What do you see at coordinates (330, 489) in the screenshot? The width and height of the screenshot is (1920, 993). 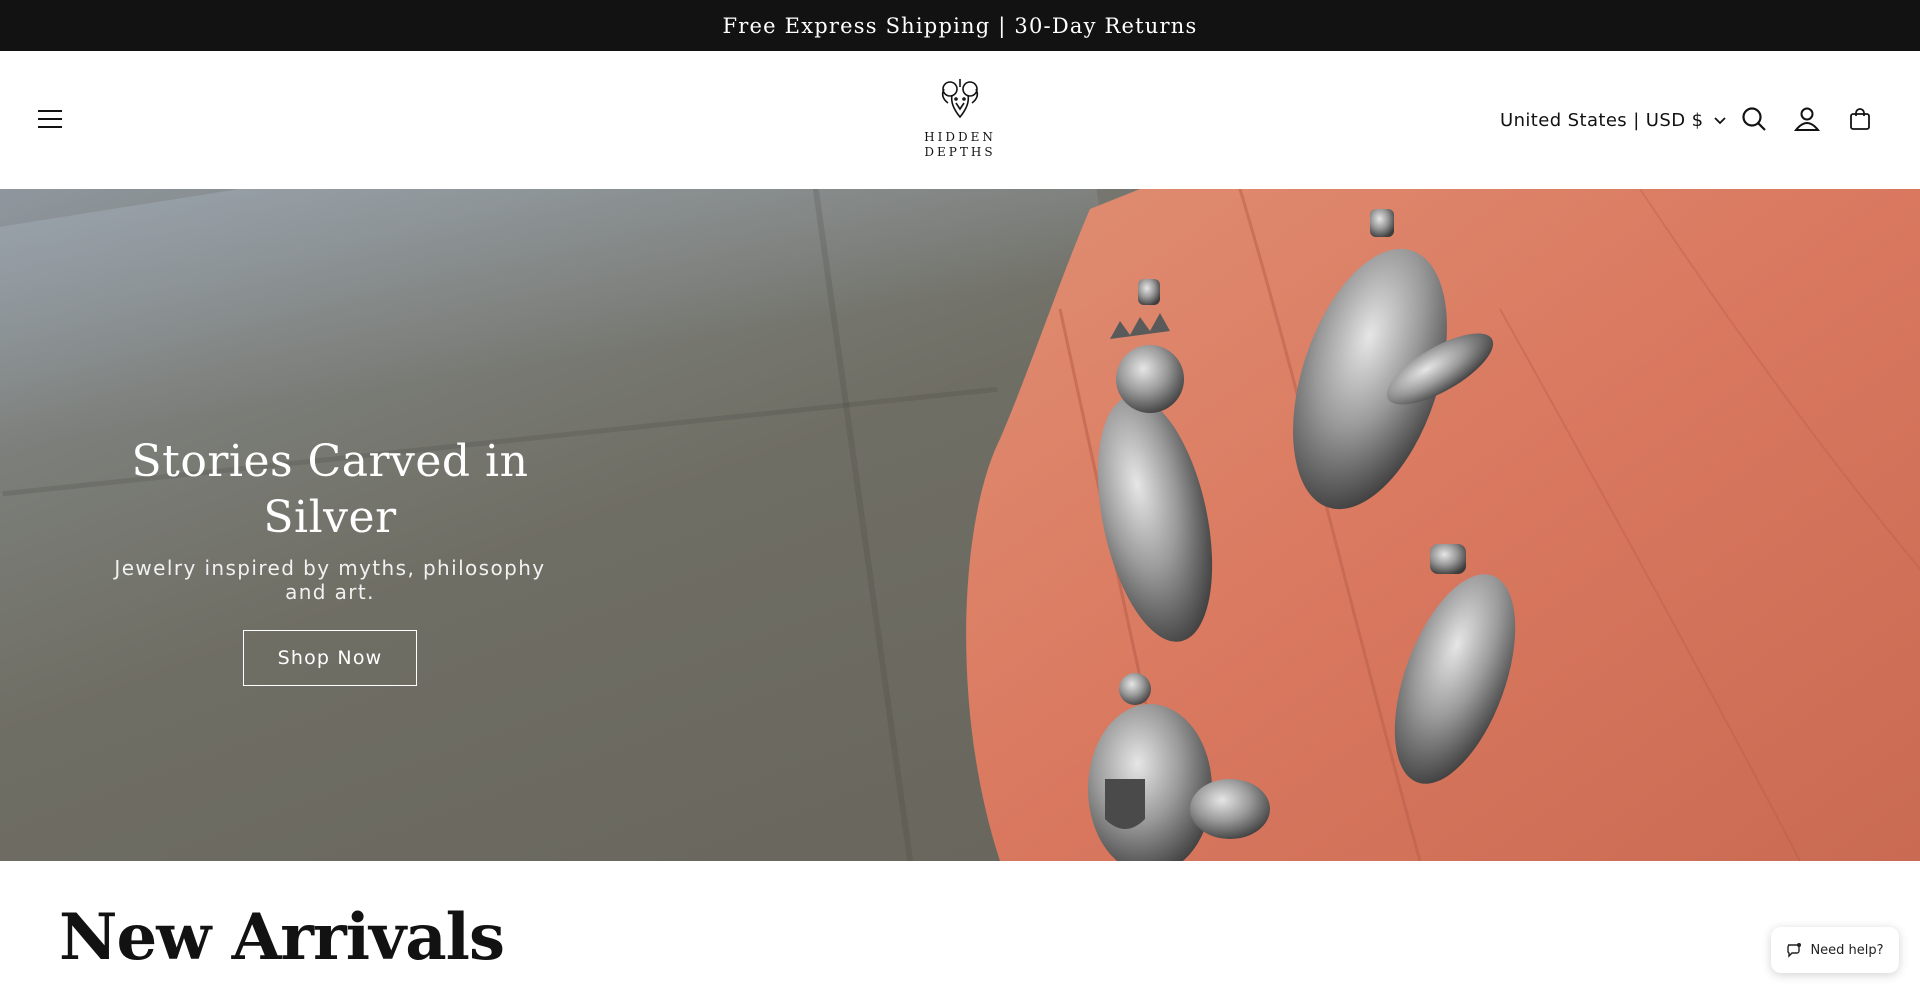 I see `hero-title: Stories Carved in Silver` at bounding box center [330, 489].